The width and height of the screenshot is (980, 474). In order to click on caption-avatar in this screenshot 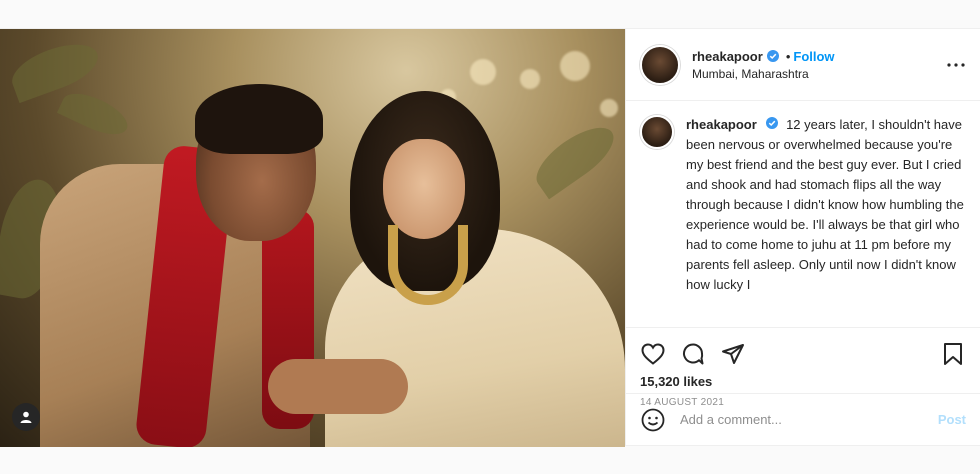, I will do `click(657, 132)`.